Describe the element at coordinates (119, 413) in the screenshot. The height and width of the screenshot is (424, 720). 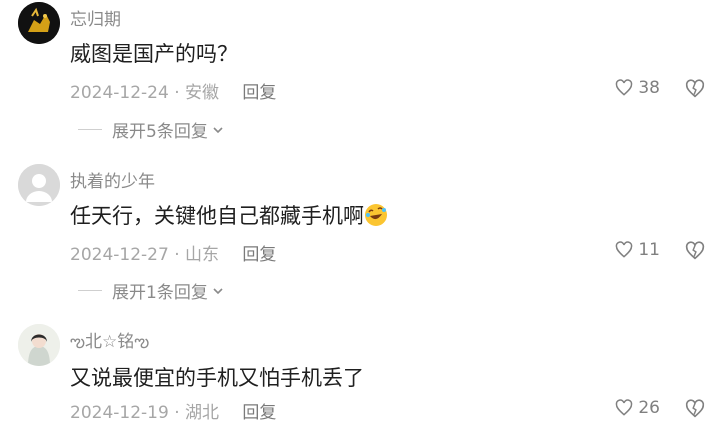
I see `comment-date: 2024-12-19` at that location.